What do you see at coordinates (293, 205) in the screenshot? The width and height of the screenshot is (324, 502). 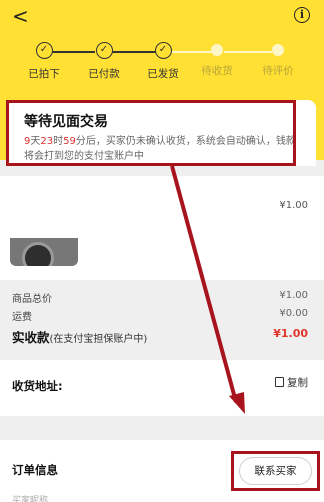 I see `goods-price: ¥1.00` at bounding box center [293, 205].